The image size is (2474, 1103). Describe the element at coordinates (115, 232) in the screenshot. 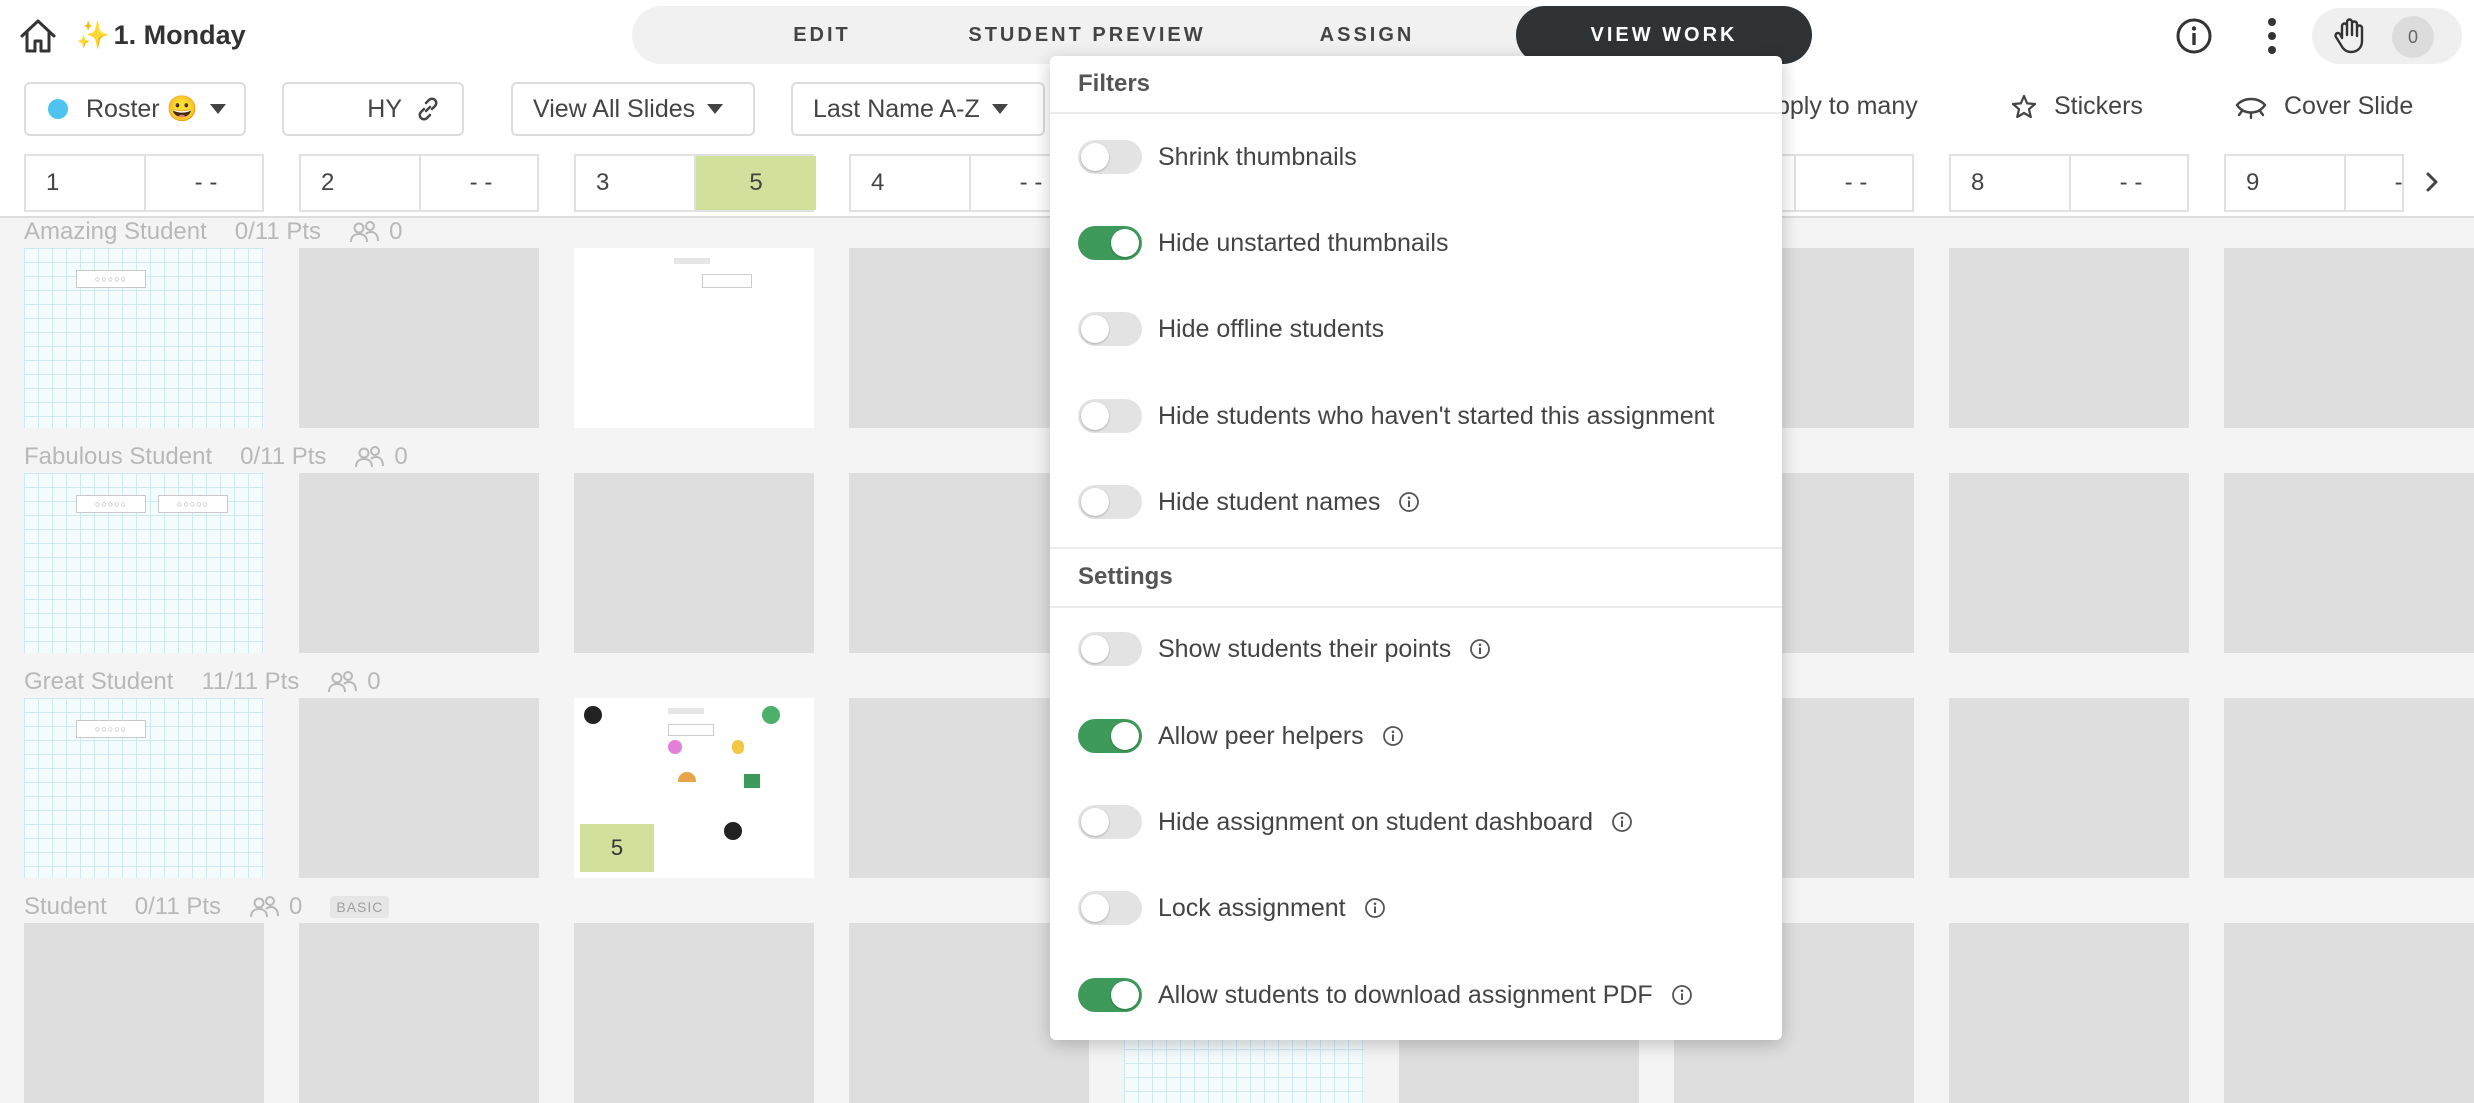

I see `student-name: Amazing Student` at that location.